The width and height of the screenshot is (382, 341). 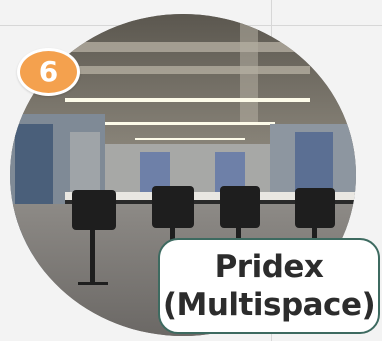 I want to click on step-number-badge: 6, so click(x=48, y=72).